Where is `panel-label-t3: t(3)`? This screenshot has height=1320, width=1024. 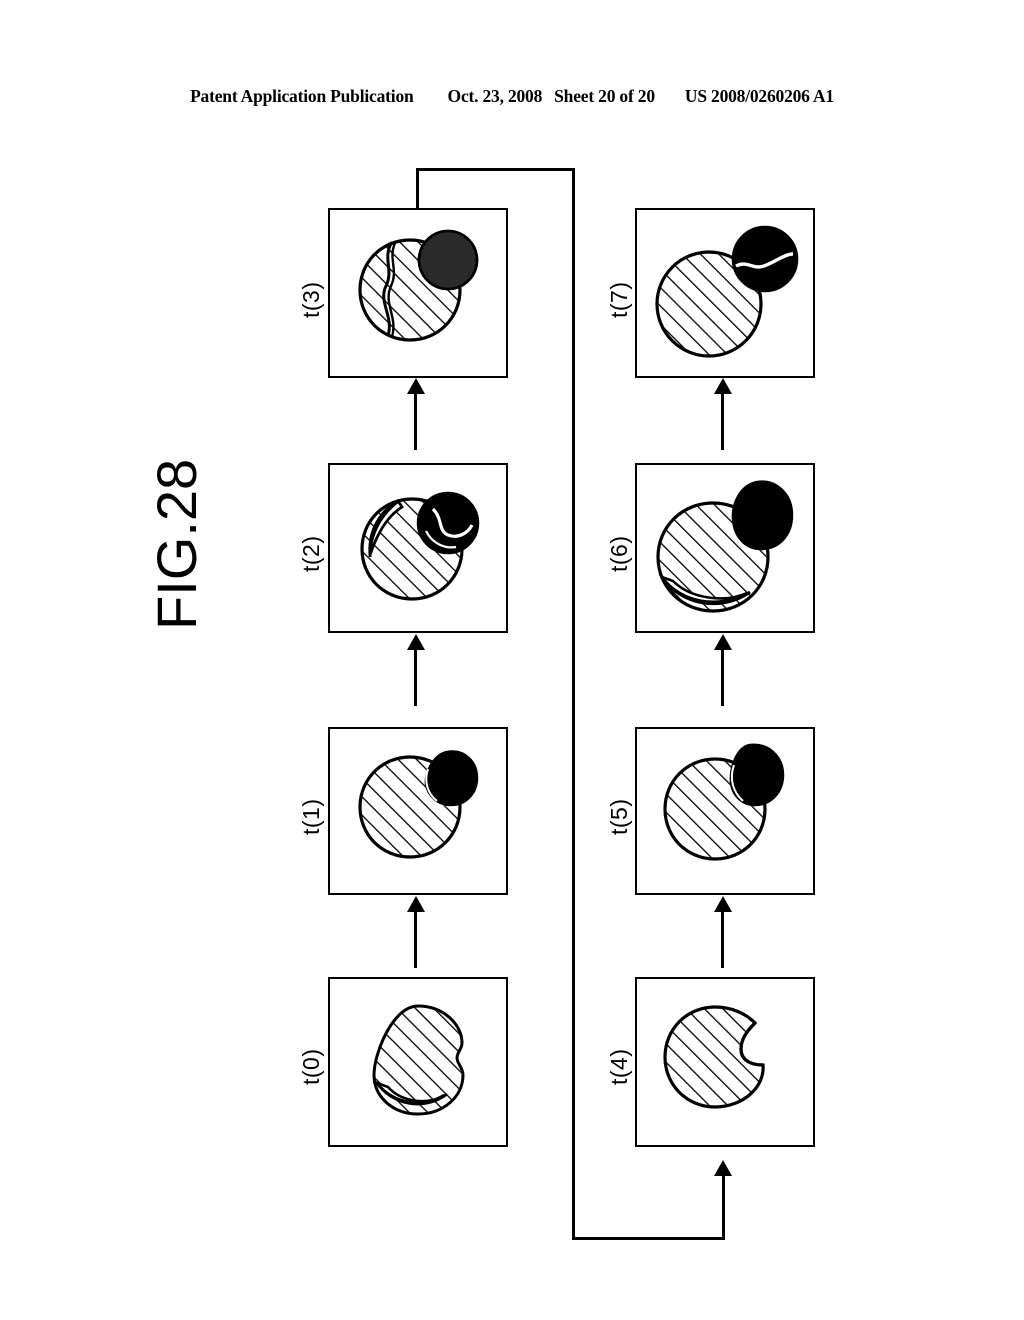
panel-label-t3: t(3) is located at coordinates (311, 300).